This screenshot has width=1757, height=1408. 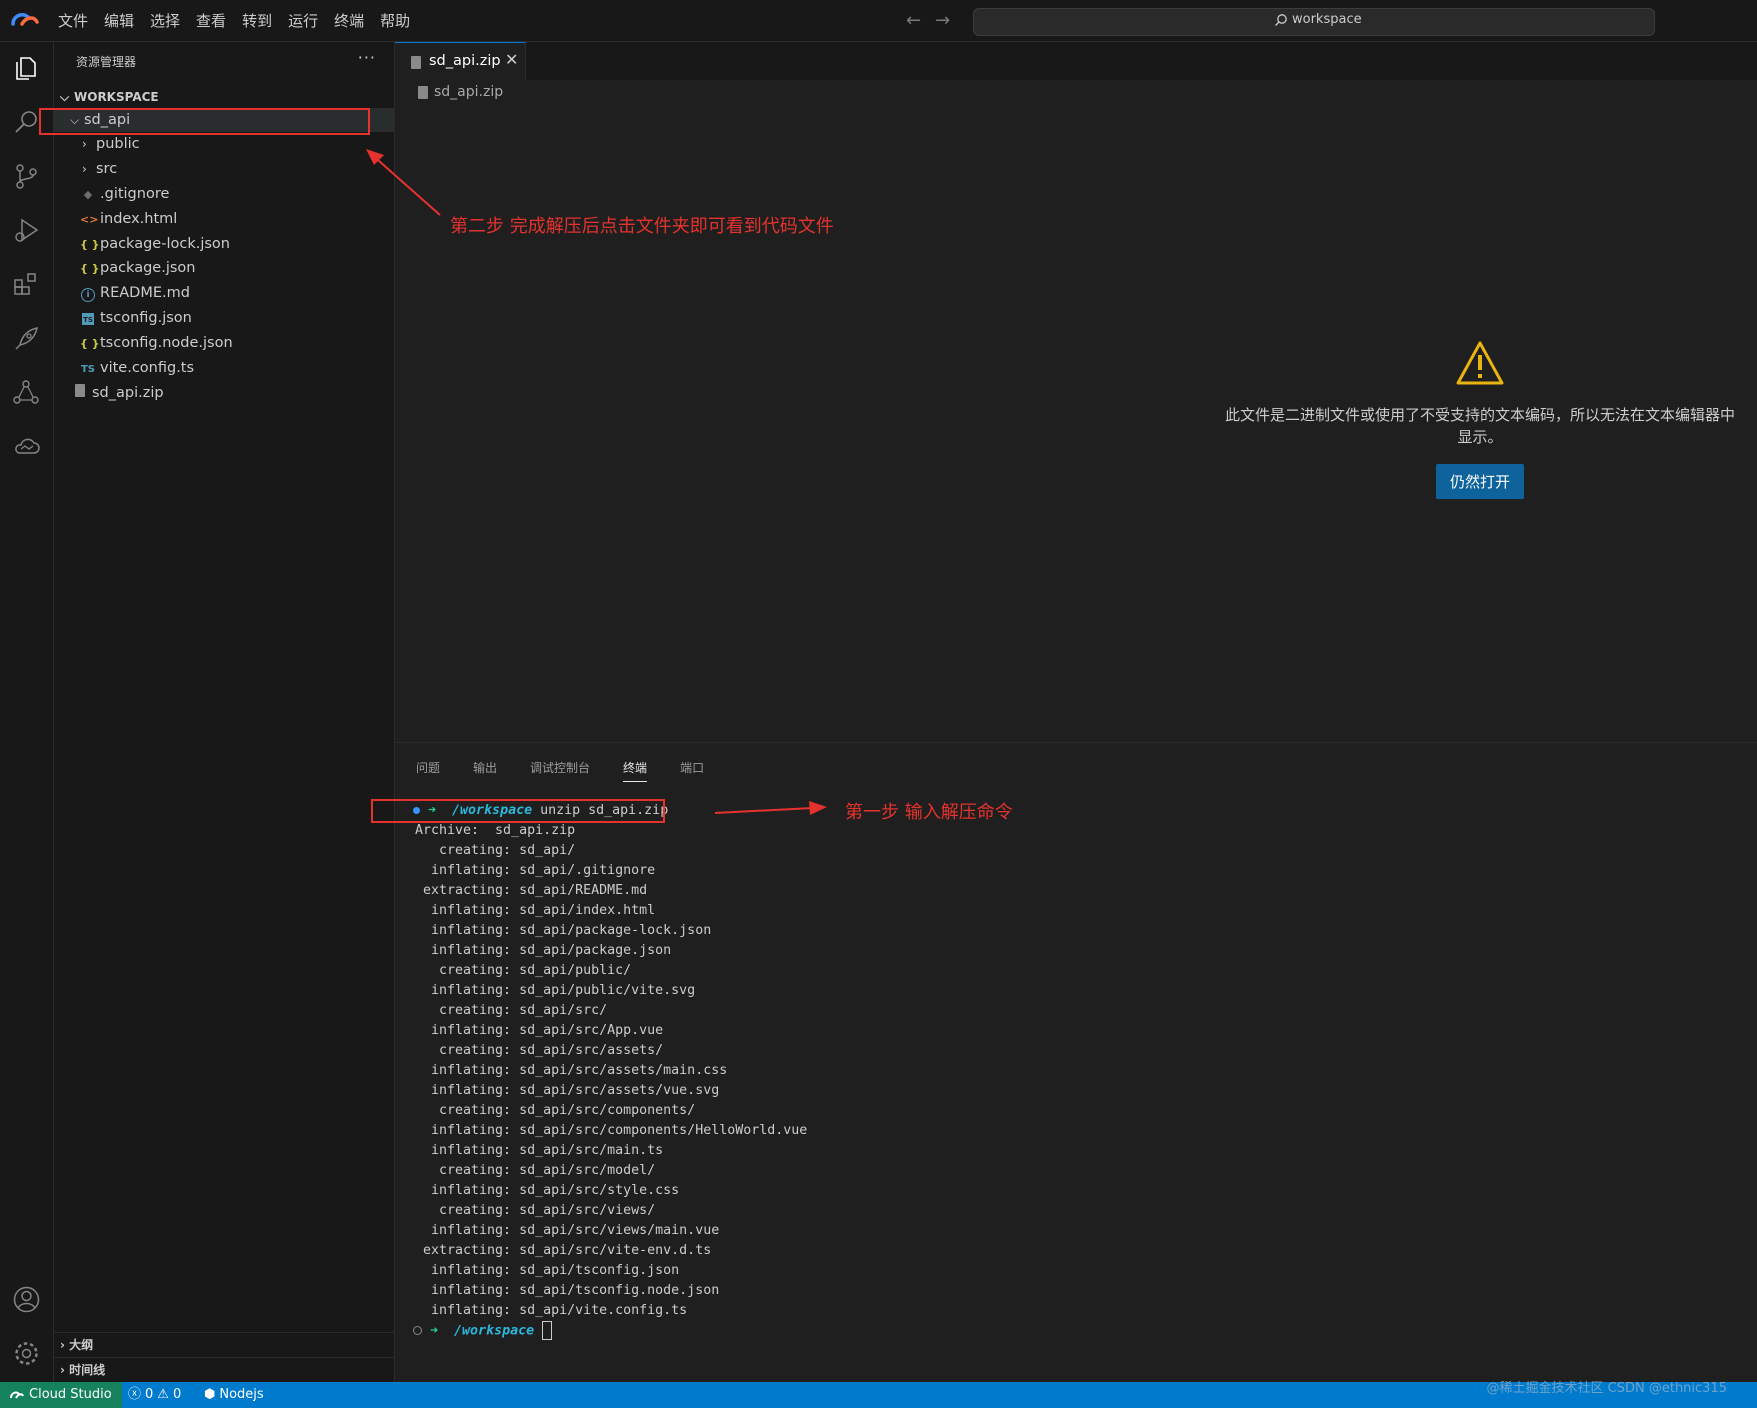 What do you see at coordinates (146, 318) in the screenshot?
I see `tree-item-label: tsconfig.json` at bounding box center [146, 318].